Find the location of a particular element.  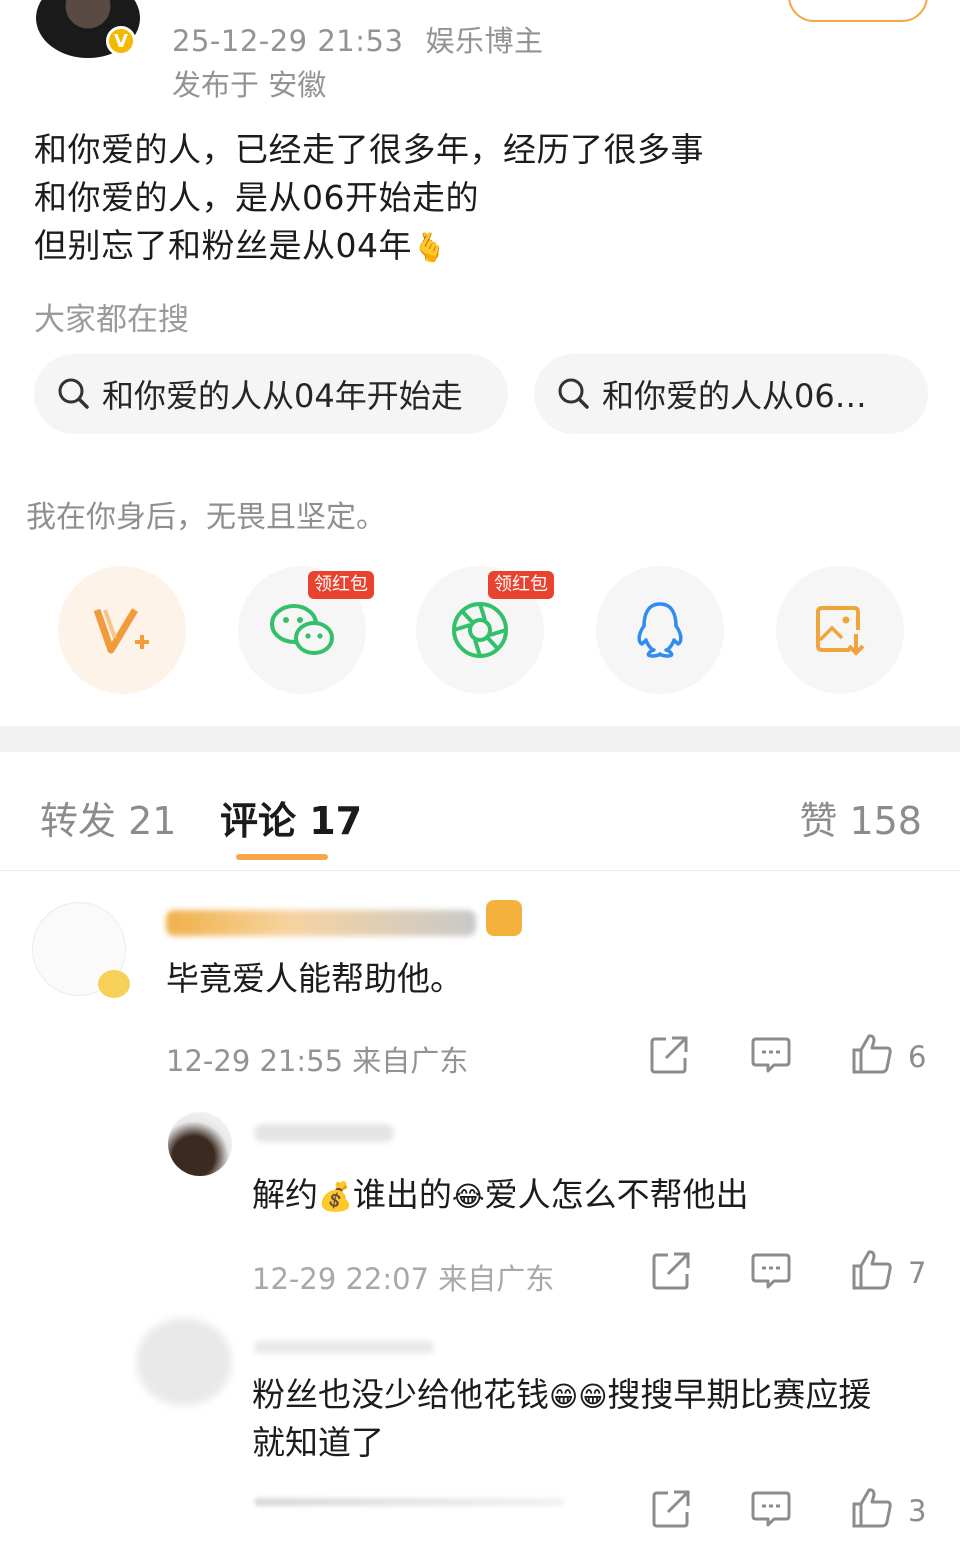

v-plus-icon is located at coordinates (121, 631).